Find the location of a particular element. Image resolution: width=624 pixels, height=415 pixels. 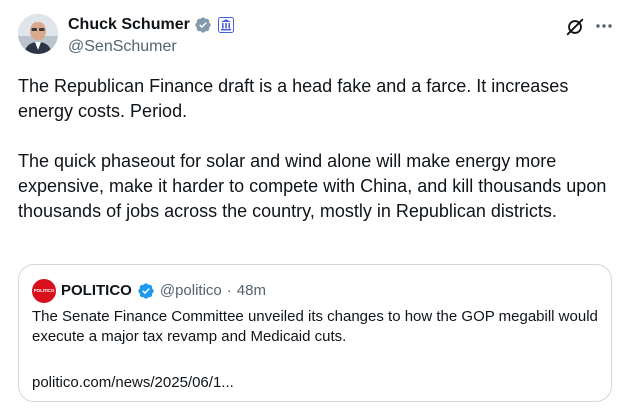

politico-avatar: POLITICO is located at coordinates (44, 291).